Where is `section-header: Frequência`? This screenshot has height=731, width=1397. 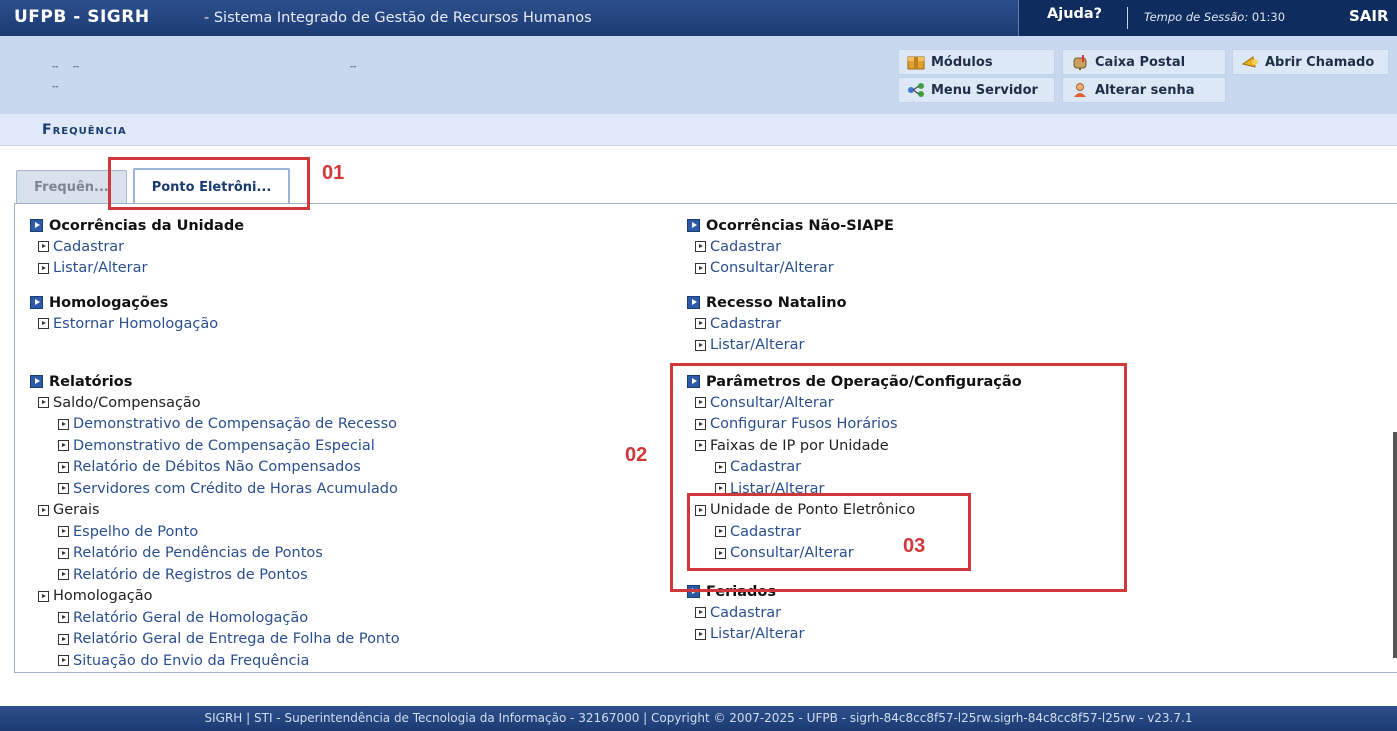 section-header: Frequência is located at coordinates (698, 130).